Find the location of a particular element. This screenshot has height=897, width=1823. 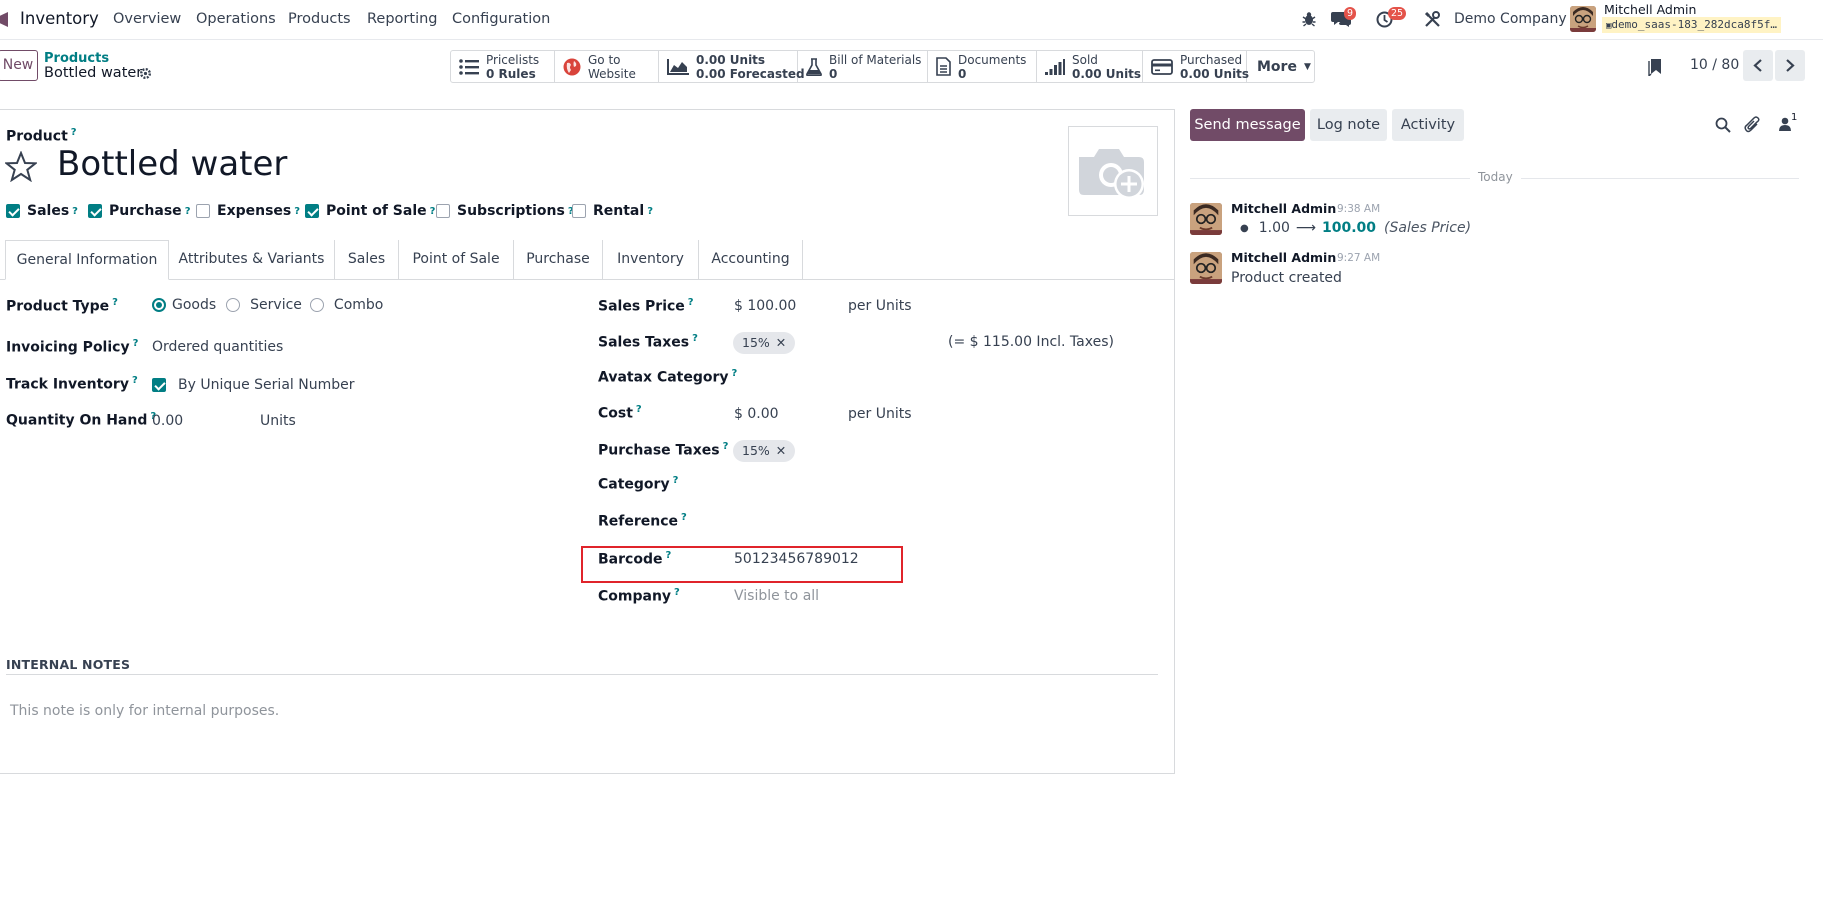

reference-input is located at coordinates (844, 521).